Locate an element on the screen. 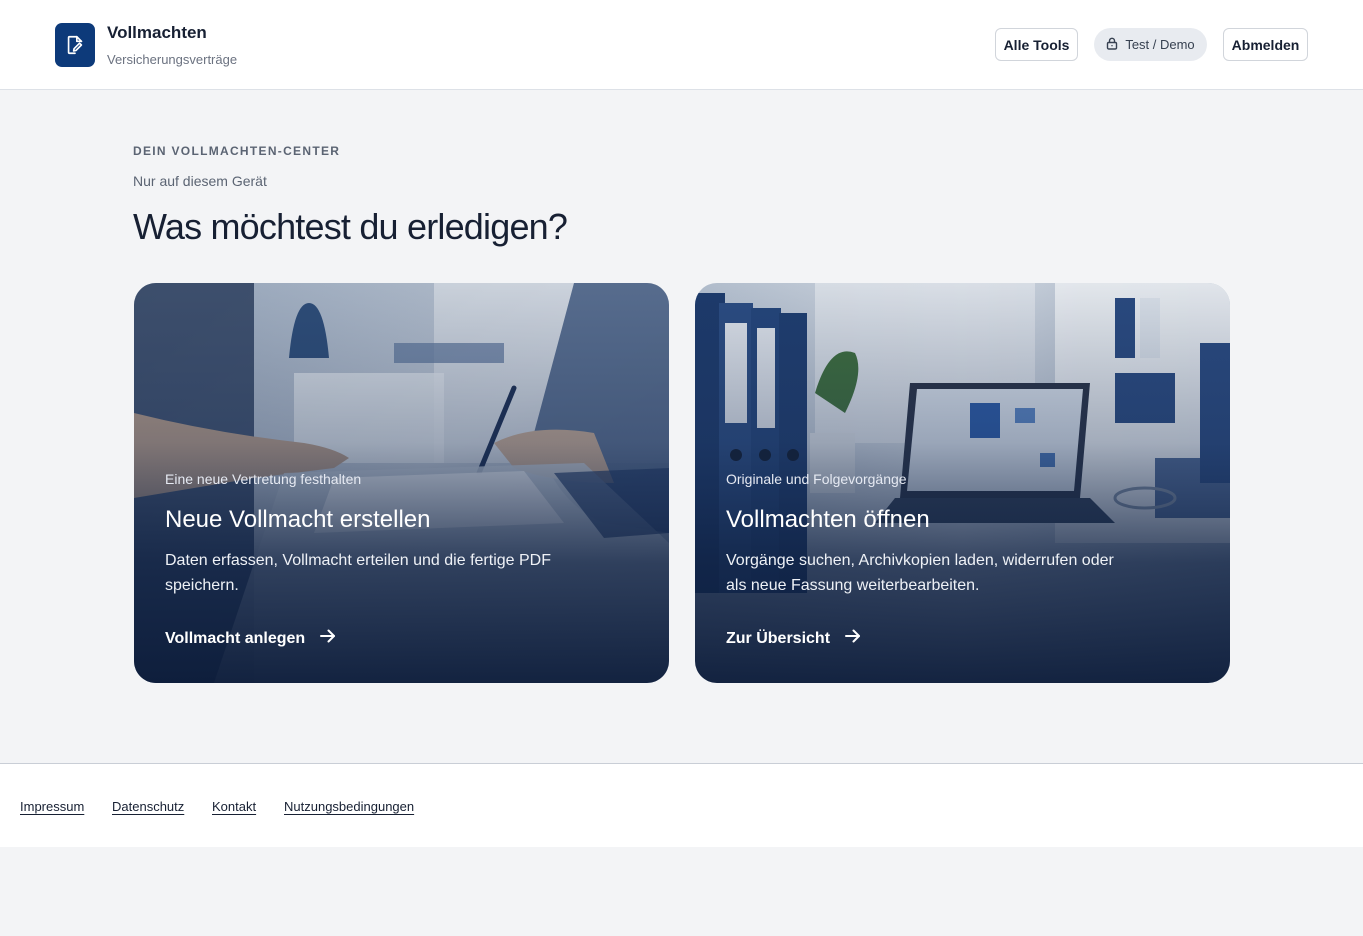  app-subtitle: Versicherungsverträge is located at coordinates (172, 59).